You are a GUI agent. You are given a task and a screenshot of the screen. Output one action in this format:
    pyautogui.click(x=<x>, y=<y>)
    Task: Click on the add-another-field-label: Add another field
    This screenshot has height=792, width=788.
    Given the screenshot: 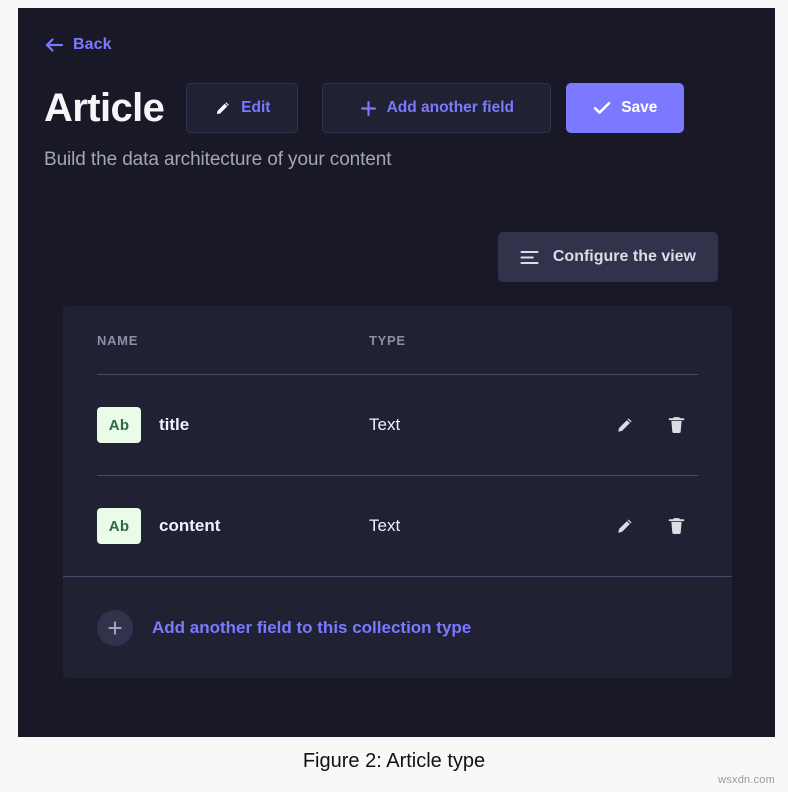 What is the action you would take?
    pyautogui.click(x=450, y=107)
    